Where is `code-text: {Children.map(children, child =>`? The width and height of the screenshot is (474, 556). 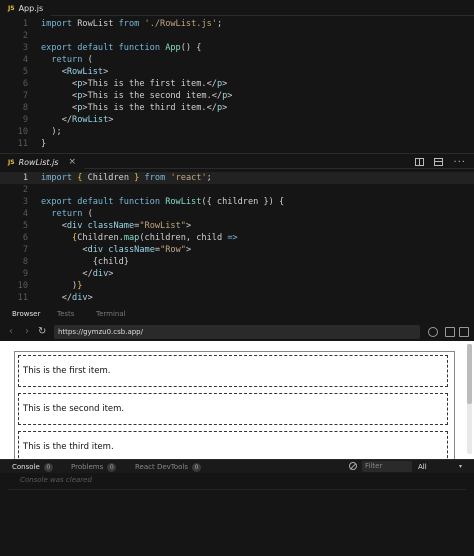 code-text: {Children.map(children, child => is located at coordinates (155, 238).